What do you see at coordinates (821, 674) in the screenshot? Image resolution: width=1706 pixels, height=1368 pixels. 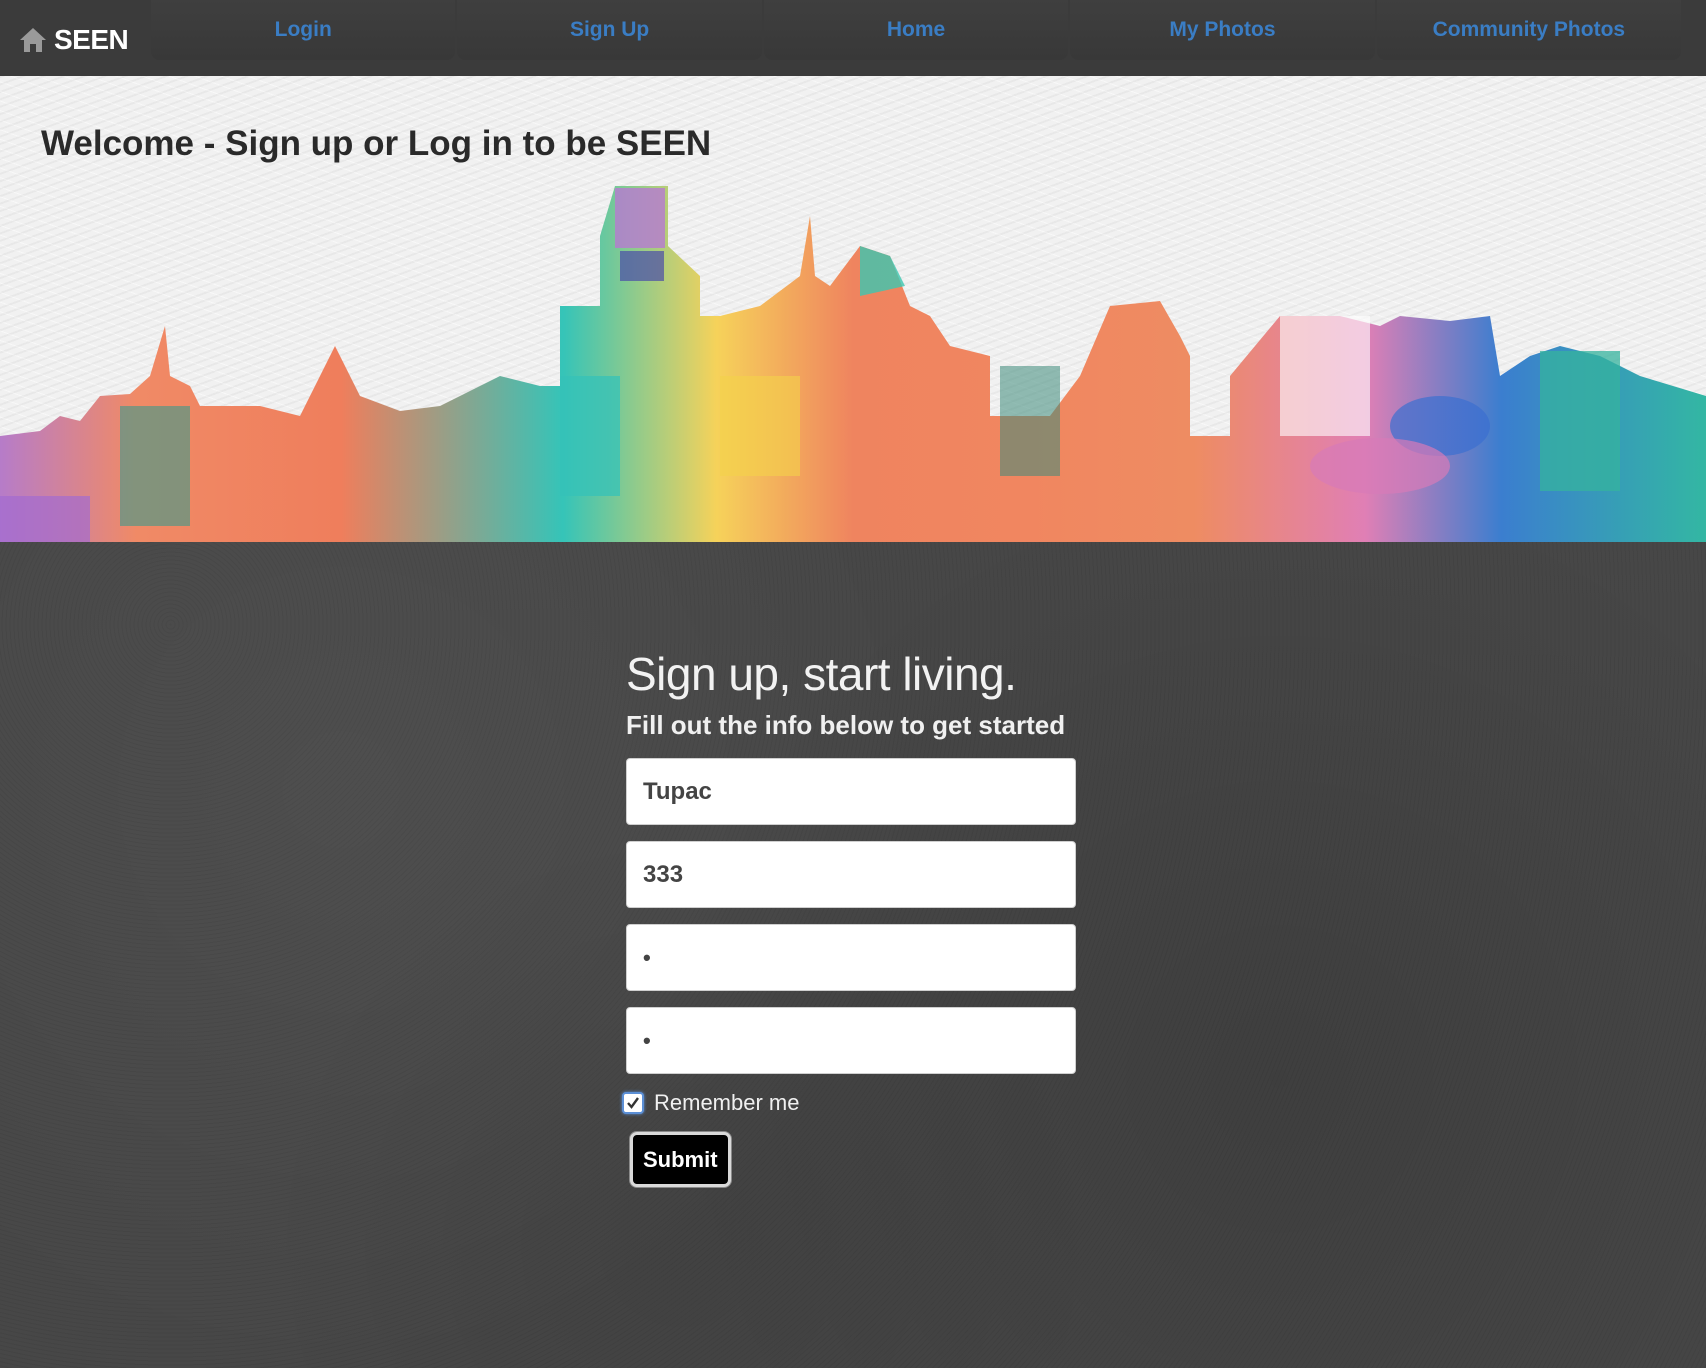 I see `form-heading: Sign up, start living.` at bounding box center [821, 674].